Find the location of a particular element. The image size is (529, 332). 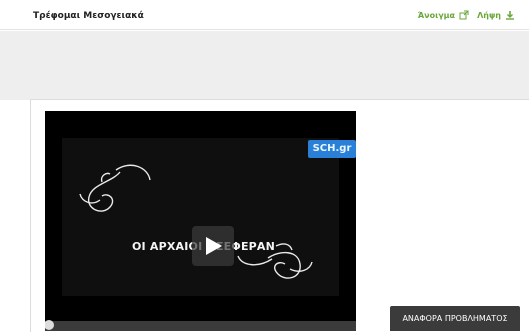

play-icon is located at coordinates (214, 246).